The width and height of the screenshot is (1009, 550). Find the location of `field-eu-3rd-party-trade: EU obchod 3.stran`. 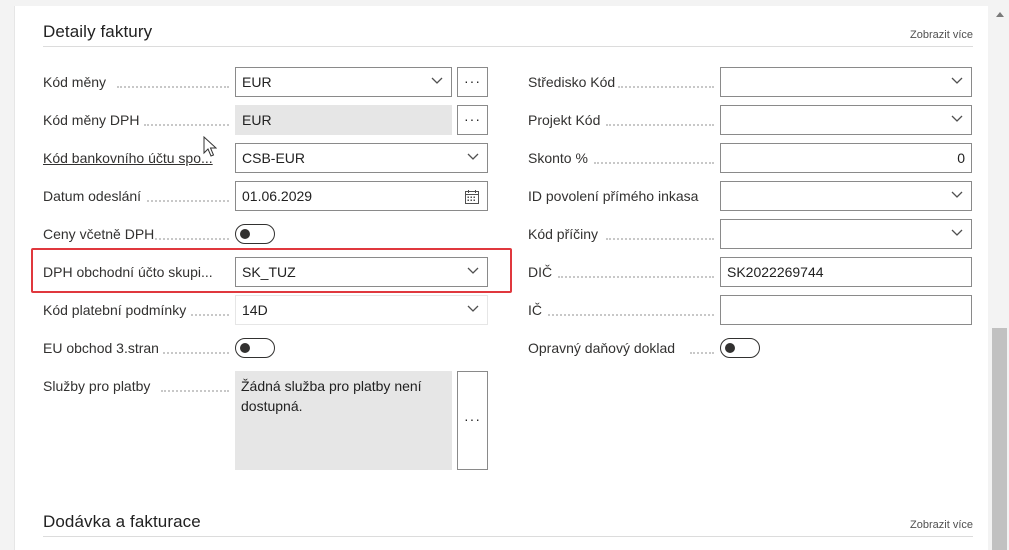

field-eu-3rd-party-trade: EU obchod 3.stran is located at coordinates (266, 348).